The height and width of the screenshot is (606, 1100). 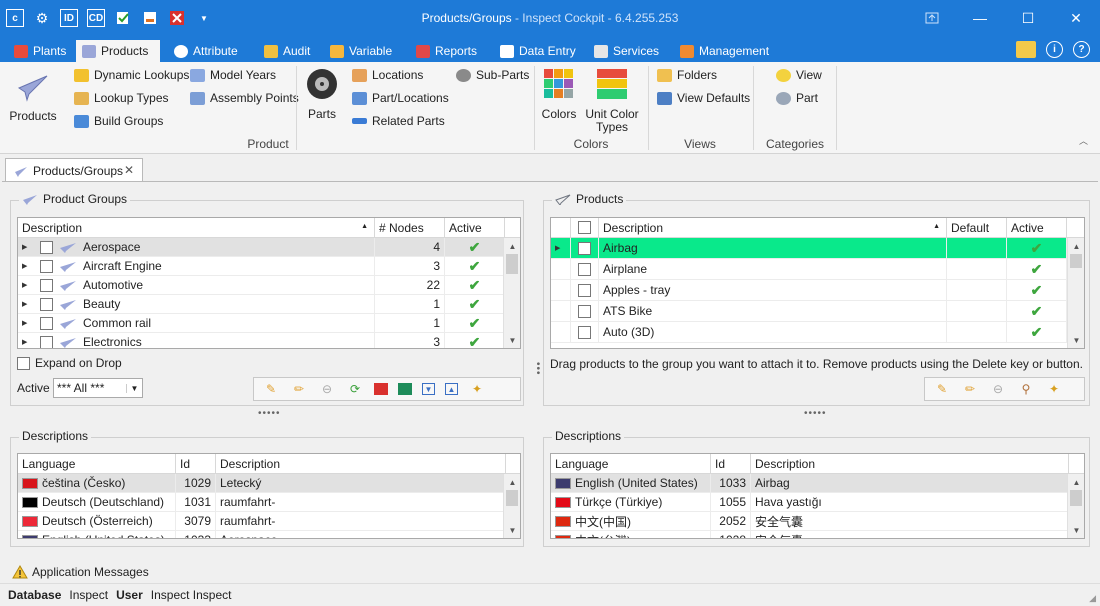 I want to click on products-button: Products, so click(x=33, y=96).